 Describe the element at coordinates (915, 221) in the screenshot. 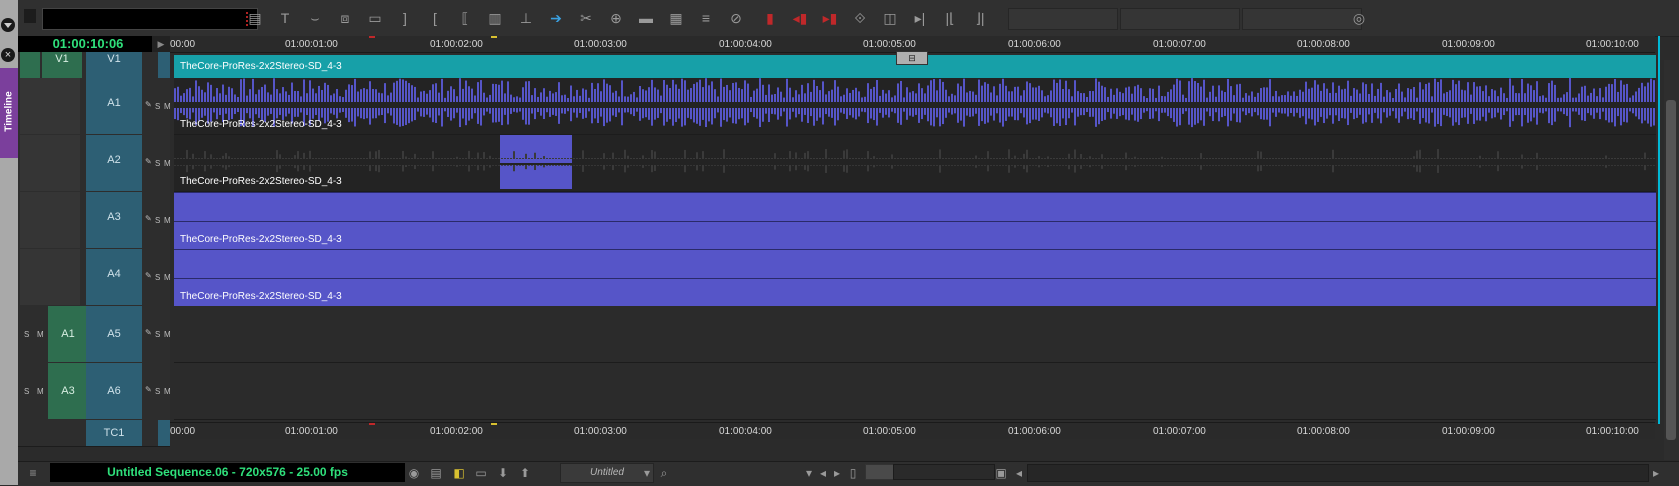

I see `audio-clip-a3: TheCore-ProRes-2x2Stereo-SD_4-3` at that location.